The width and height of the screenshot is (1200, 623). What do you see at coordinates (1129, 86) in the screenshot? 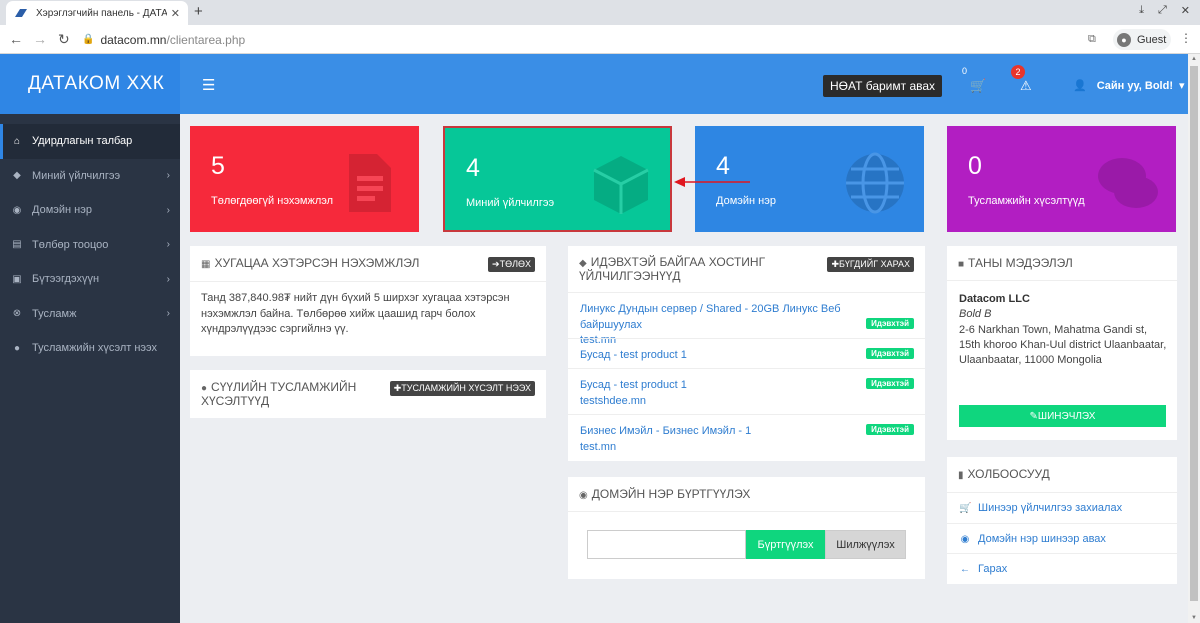
I see `user-menu: 👤 Сайн уу, Bold! ▾` at bounding box center [1129, 86].